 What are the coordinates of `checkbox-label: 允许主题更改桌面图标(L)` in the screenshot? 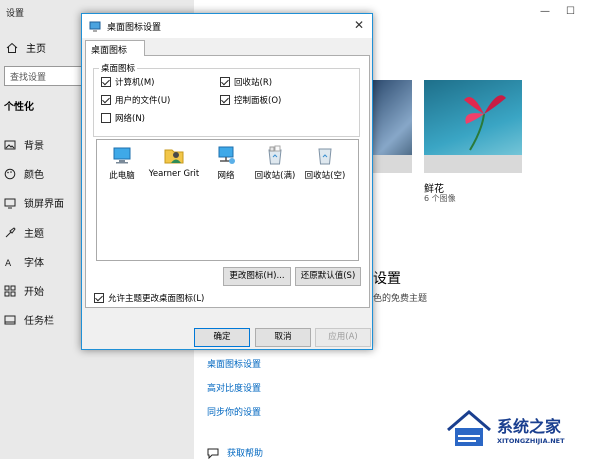 It's located at (156, 299).